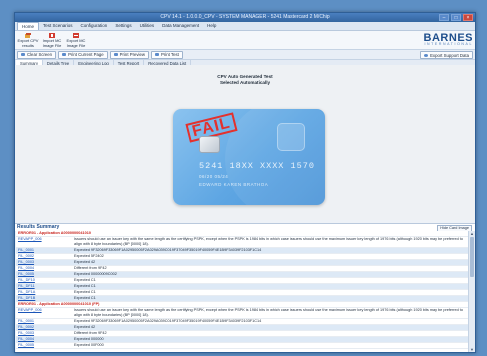  What do you see at coordinates (245, 227) in the screenshot?
I see `results-summary-header: Results Summary Hide Card Image` at bounding box center [245, 227].